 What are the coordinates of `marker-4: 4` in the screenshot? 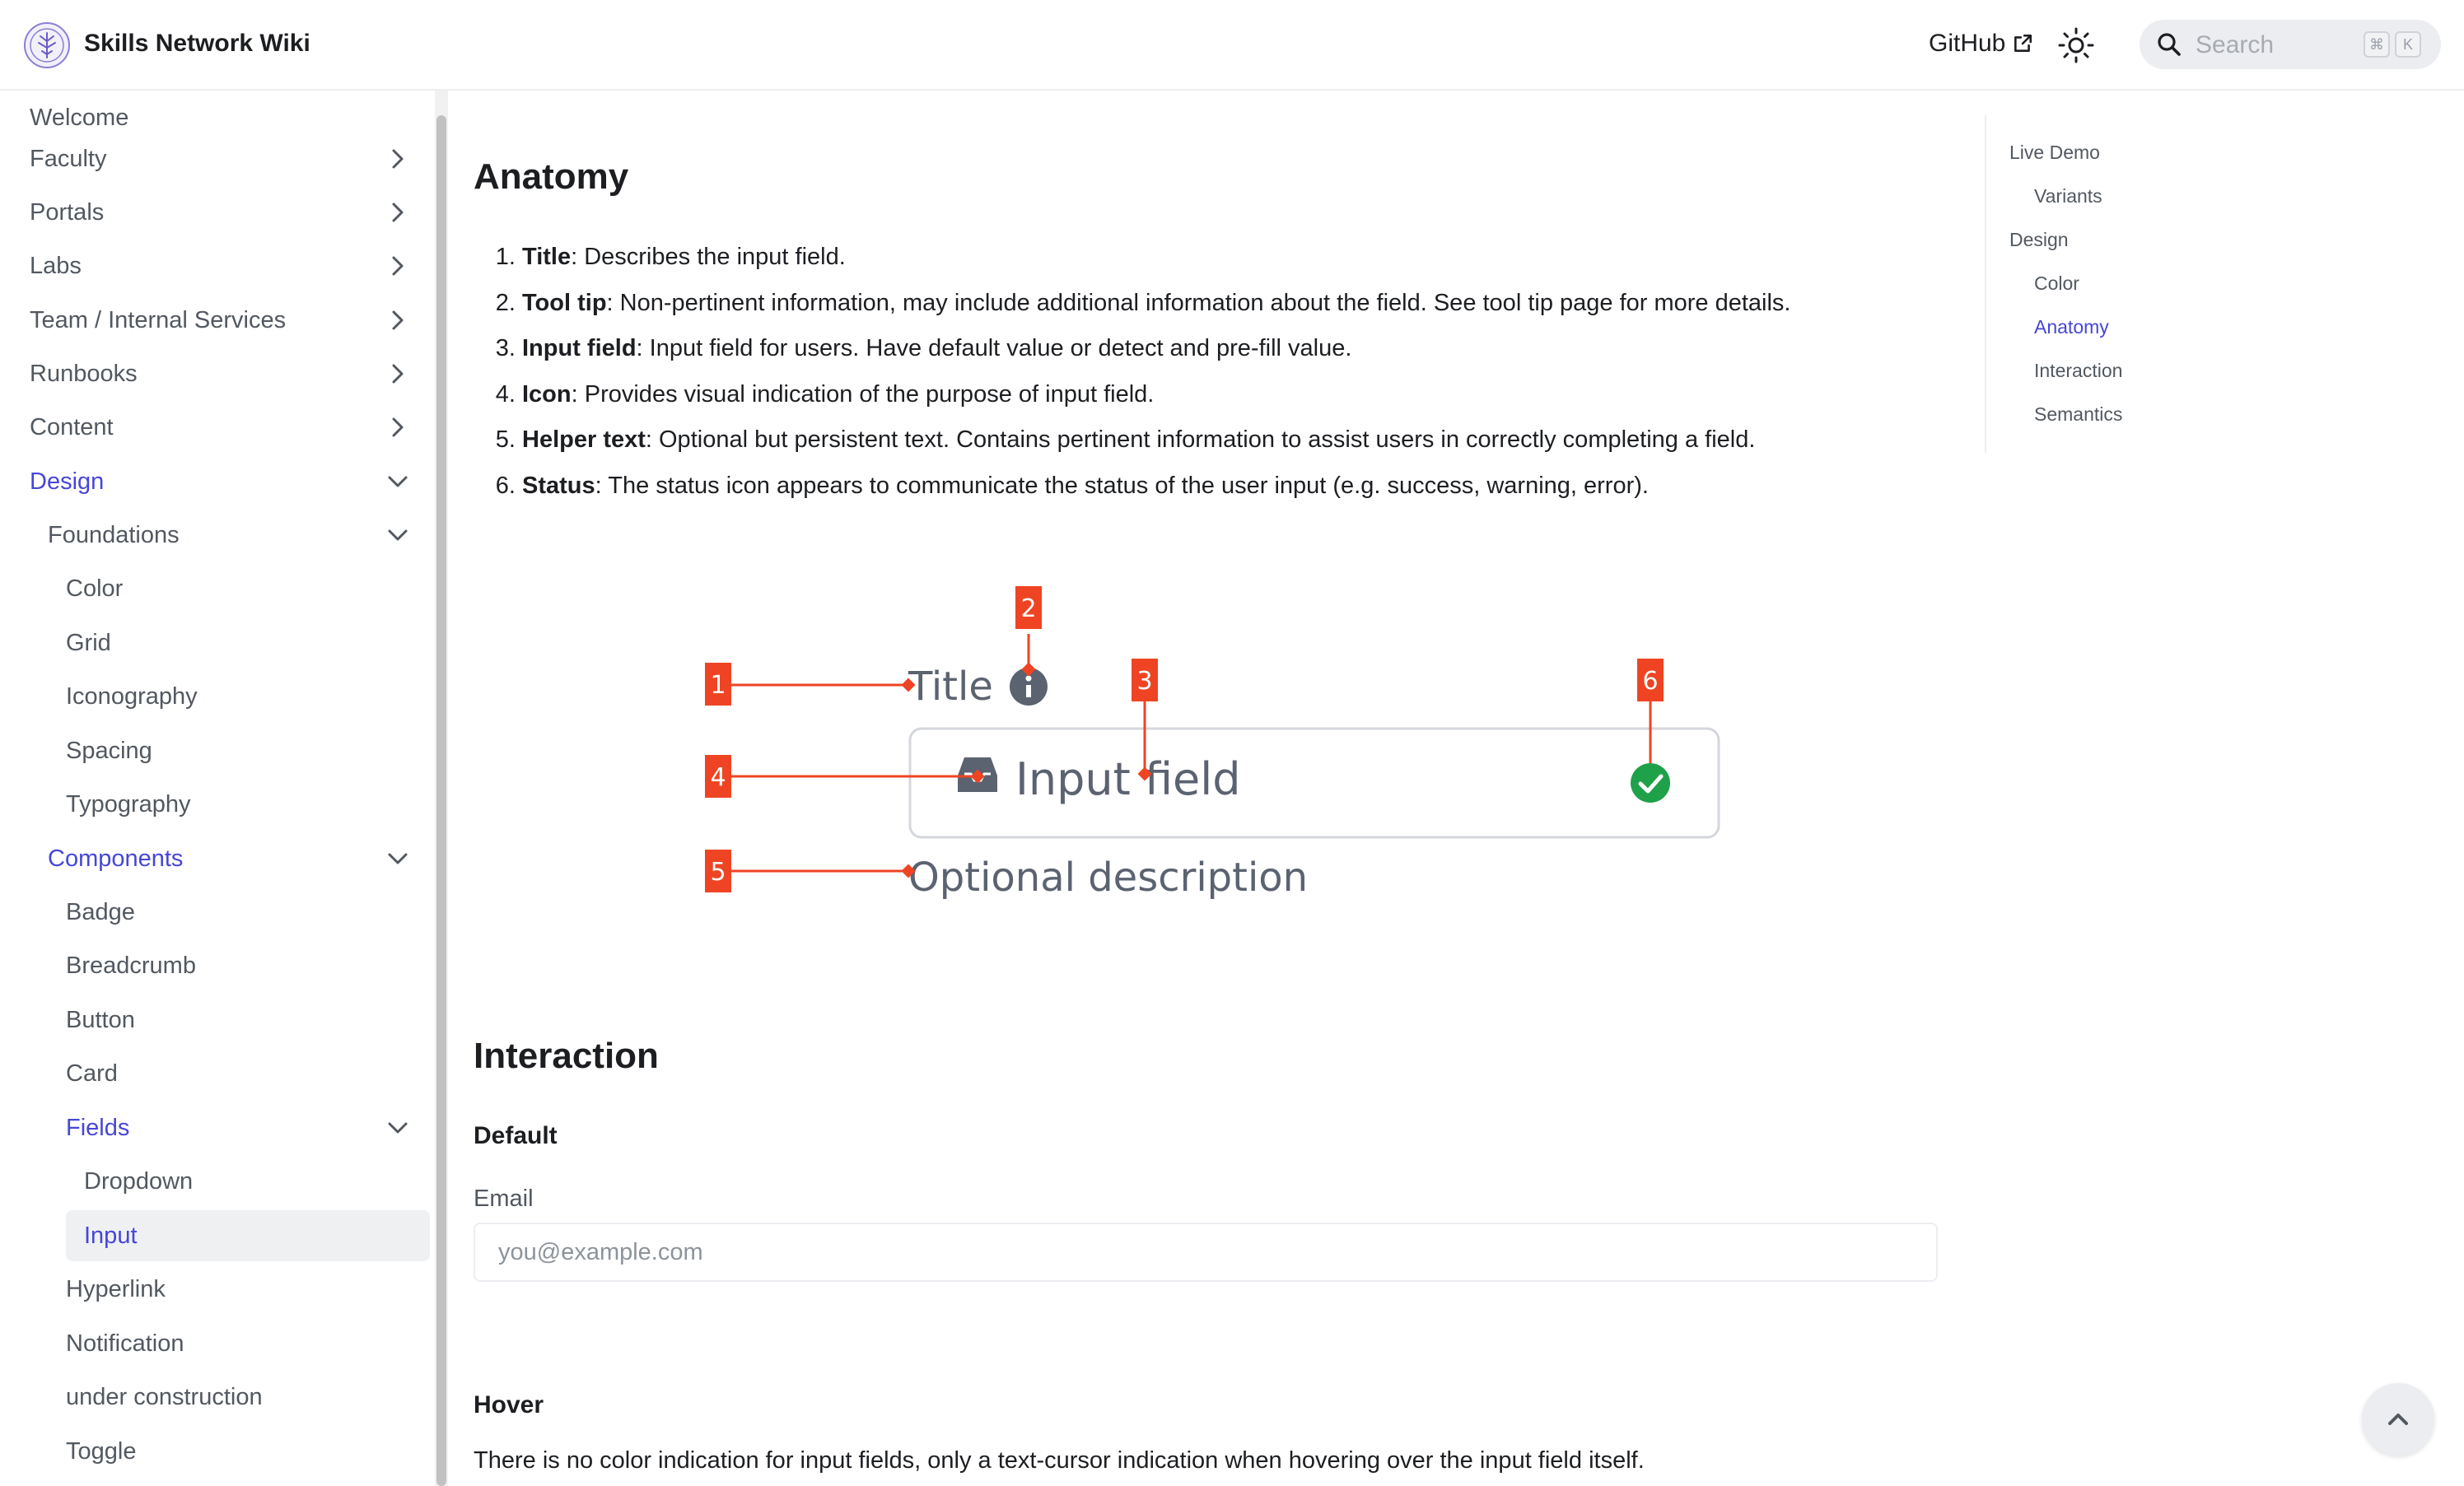 It's located at (718, 777).